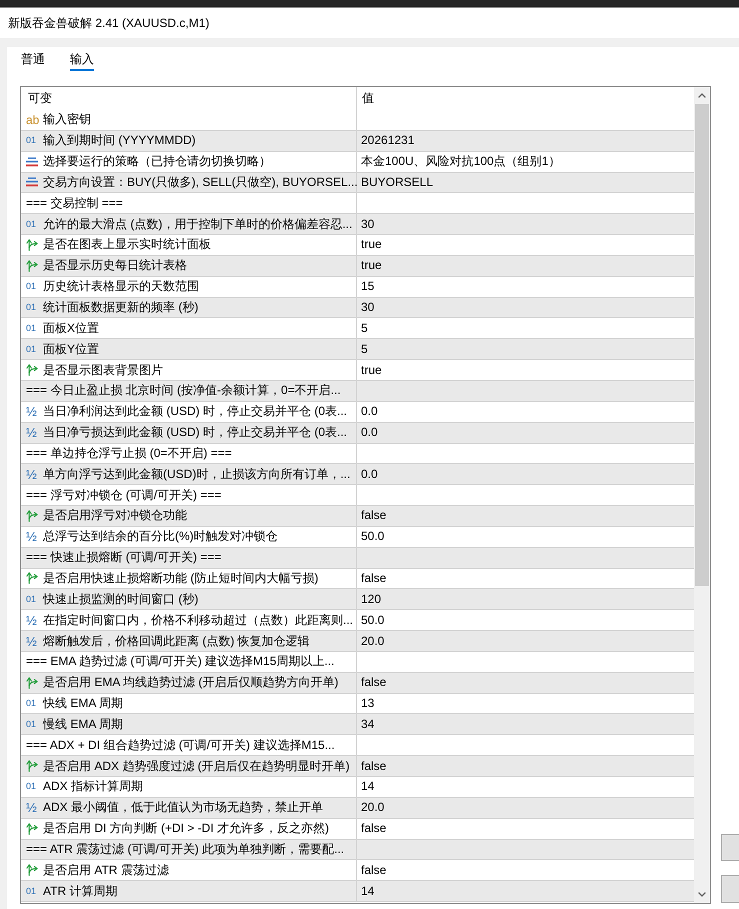 This screenshot has height=909, width=739. I want to click on section-title: === 快速止损熔断 (可调/可开关) ===, so click(124, 558).